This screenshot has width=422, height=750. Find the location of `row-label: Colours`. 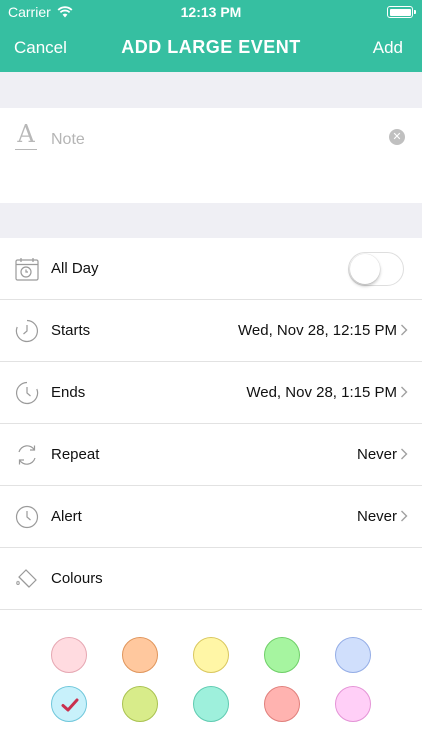

row-label: Colours is located at coordinates (77, 578).